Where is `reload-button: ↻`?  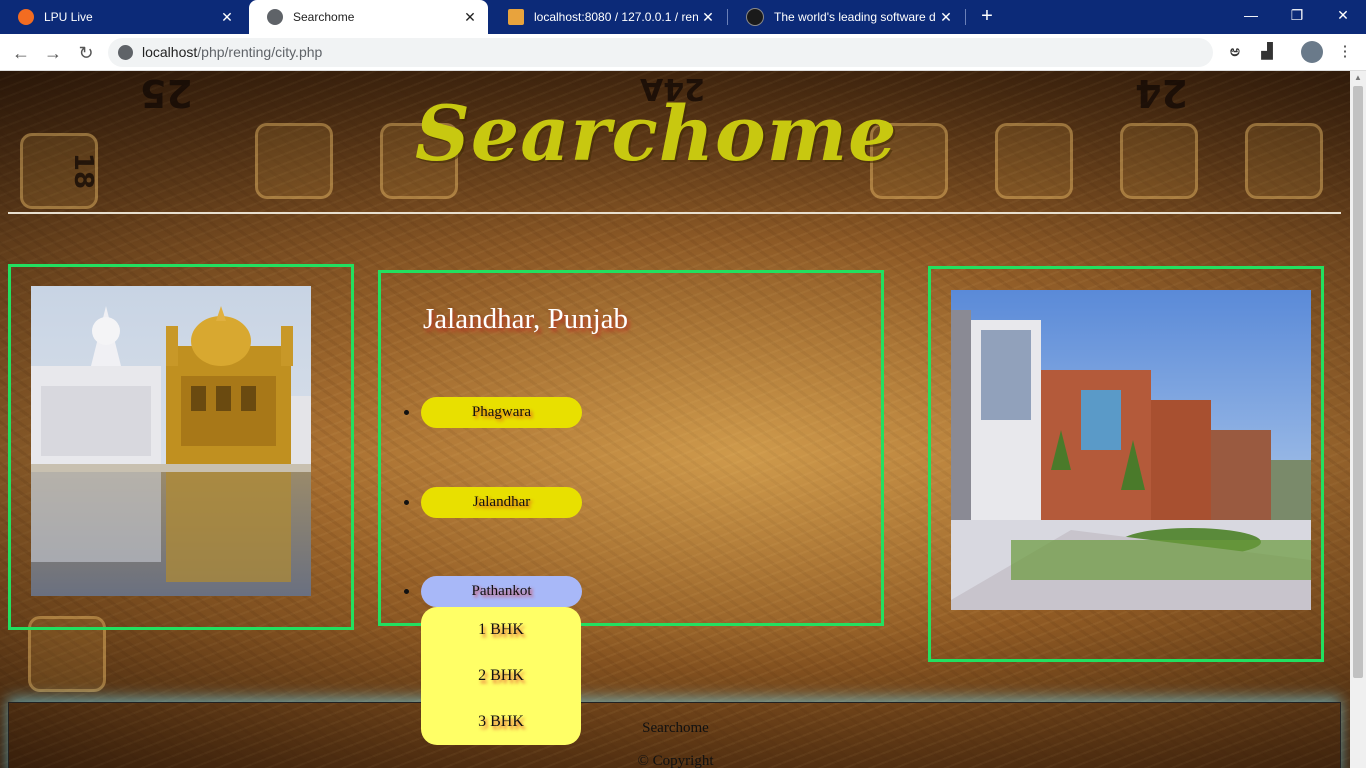 reload-button: ↻ is located at coordinates (86, 53).